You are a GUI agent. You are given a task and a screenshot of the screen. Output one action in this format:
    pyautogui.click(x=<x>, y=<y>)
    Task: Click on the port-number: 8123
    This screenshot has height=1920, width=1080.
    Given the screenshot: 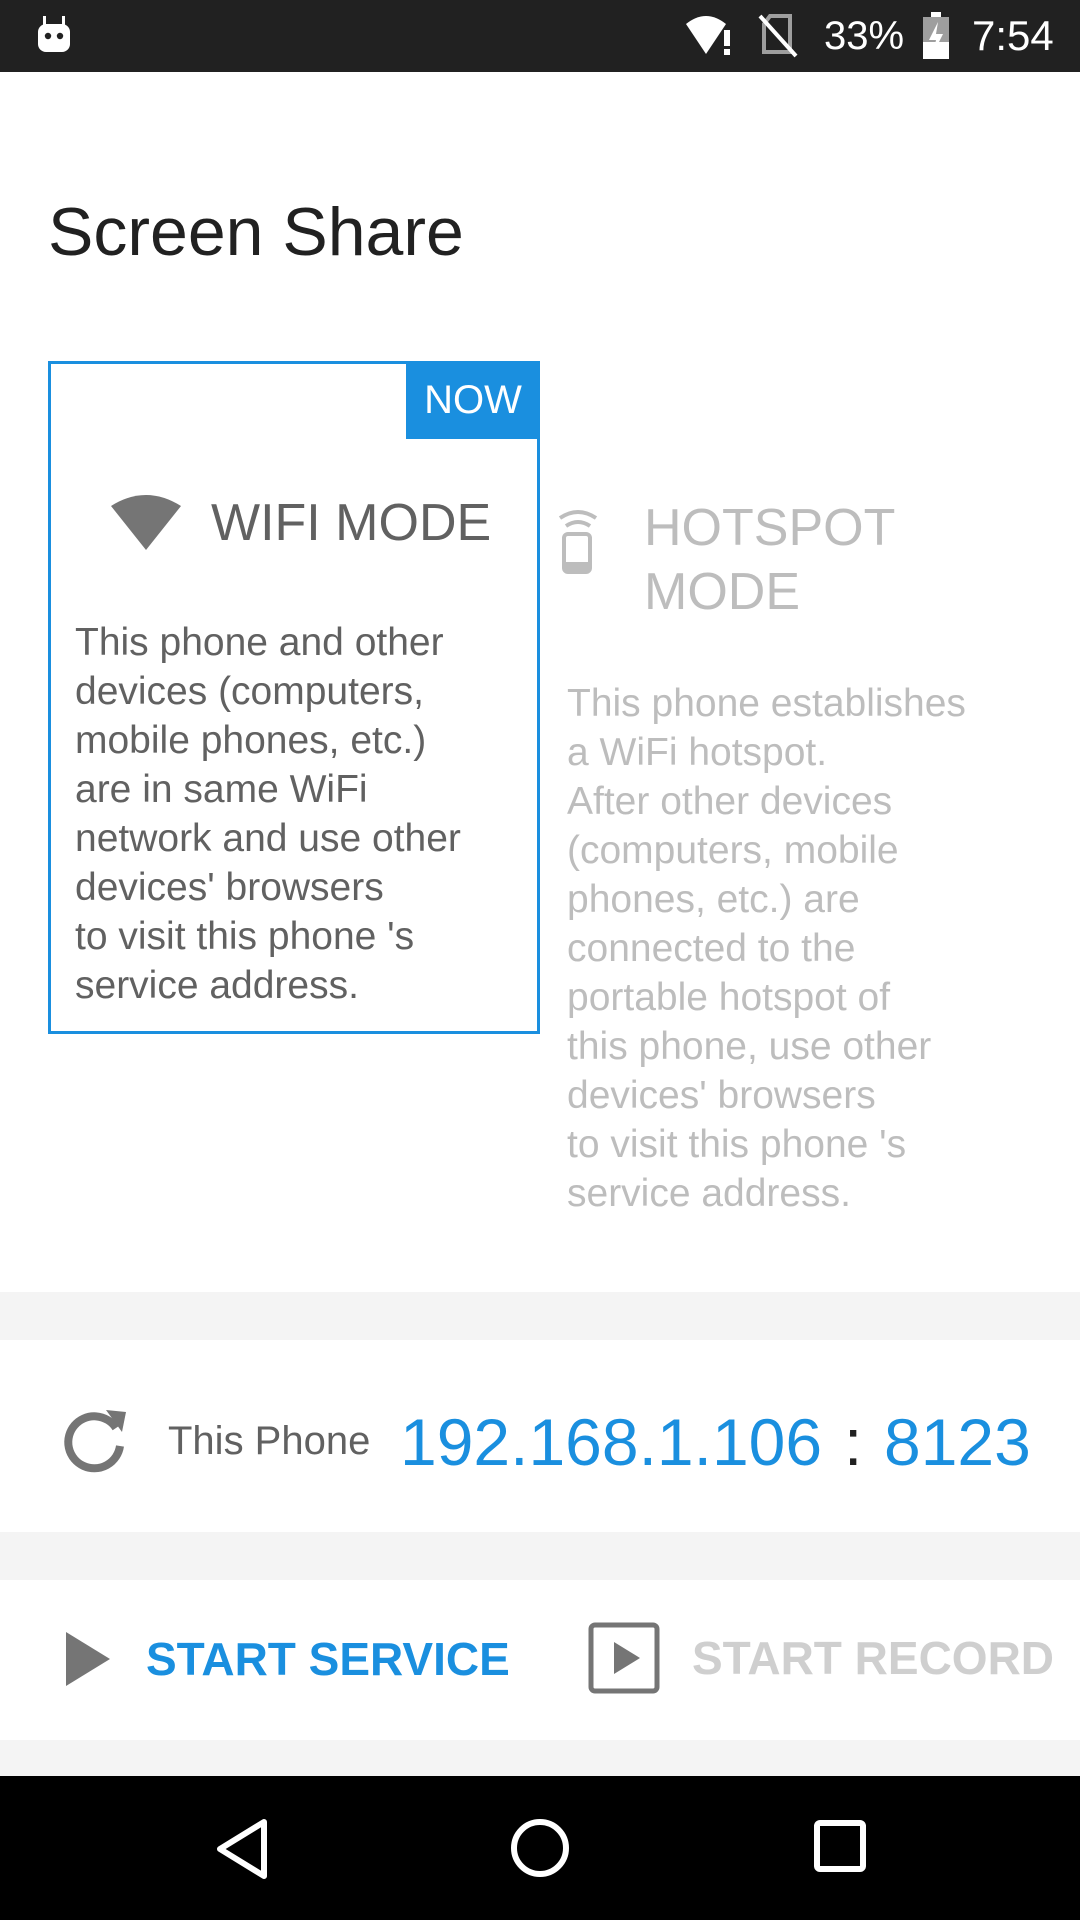 What is the action you would take?
    pyautogui.click(x=957, y=1442)
    